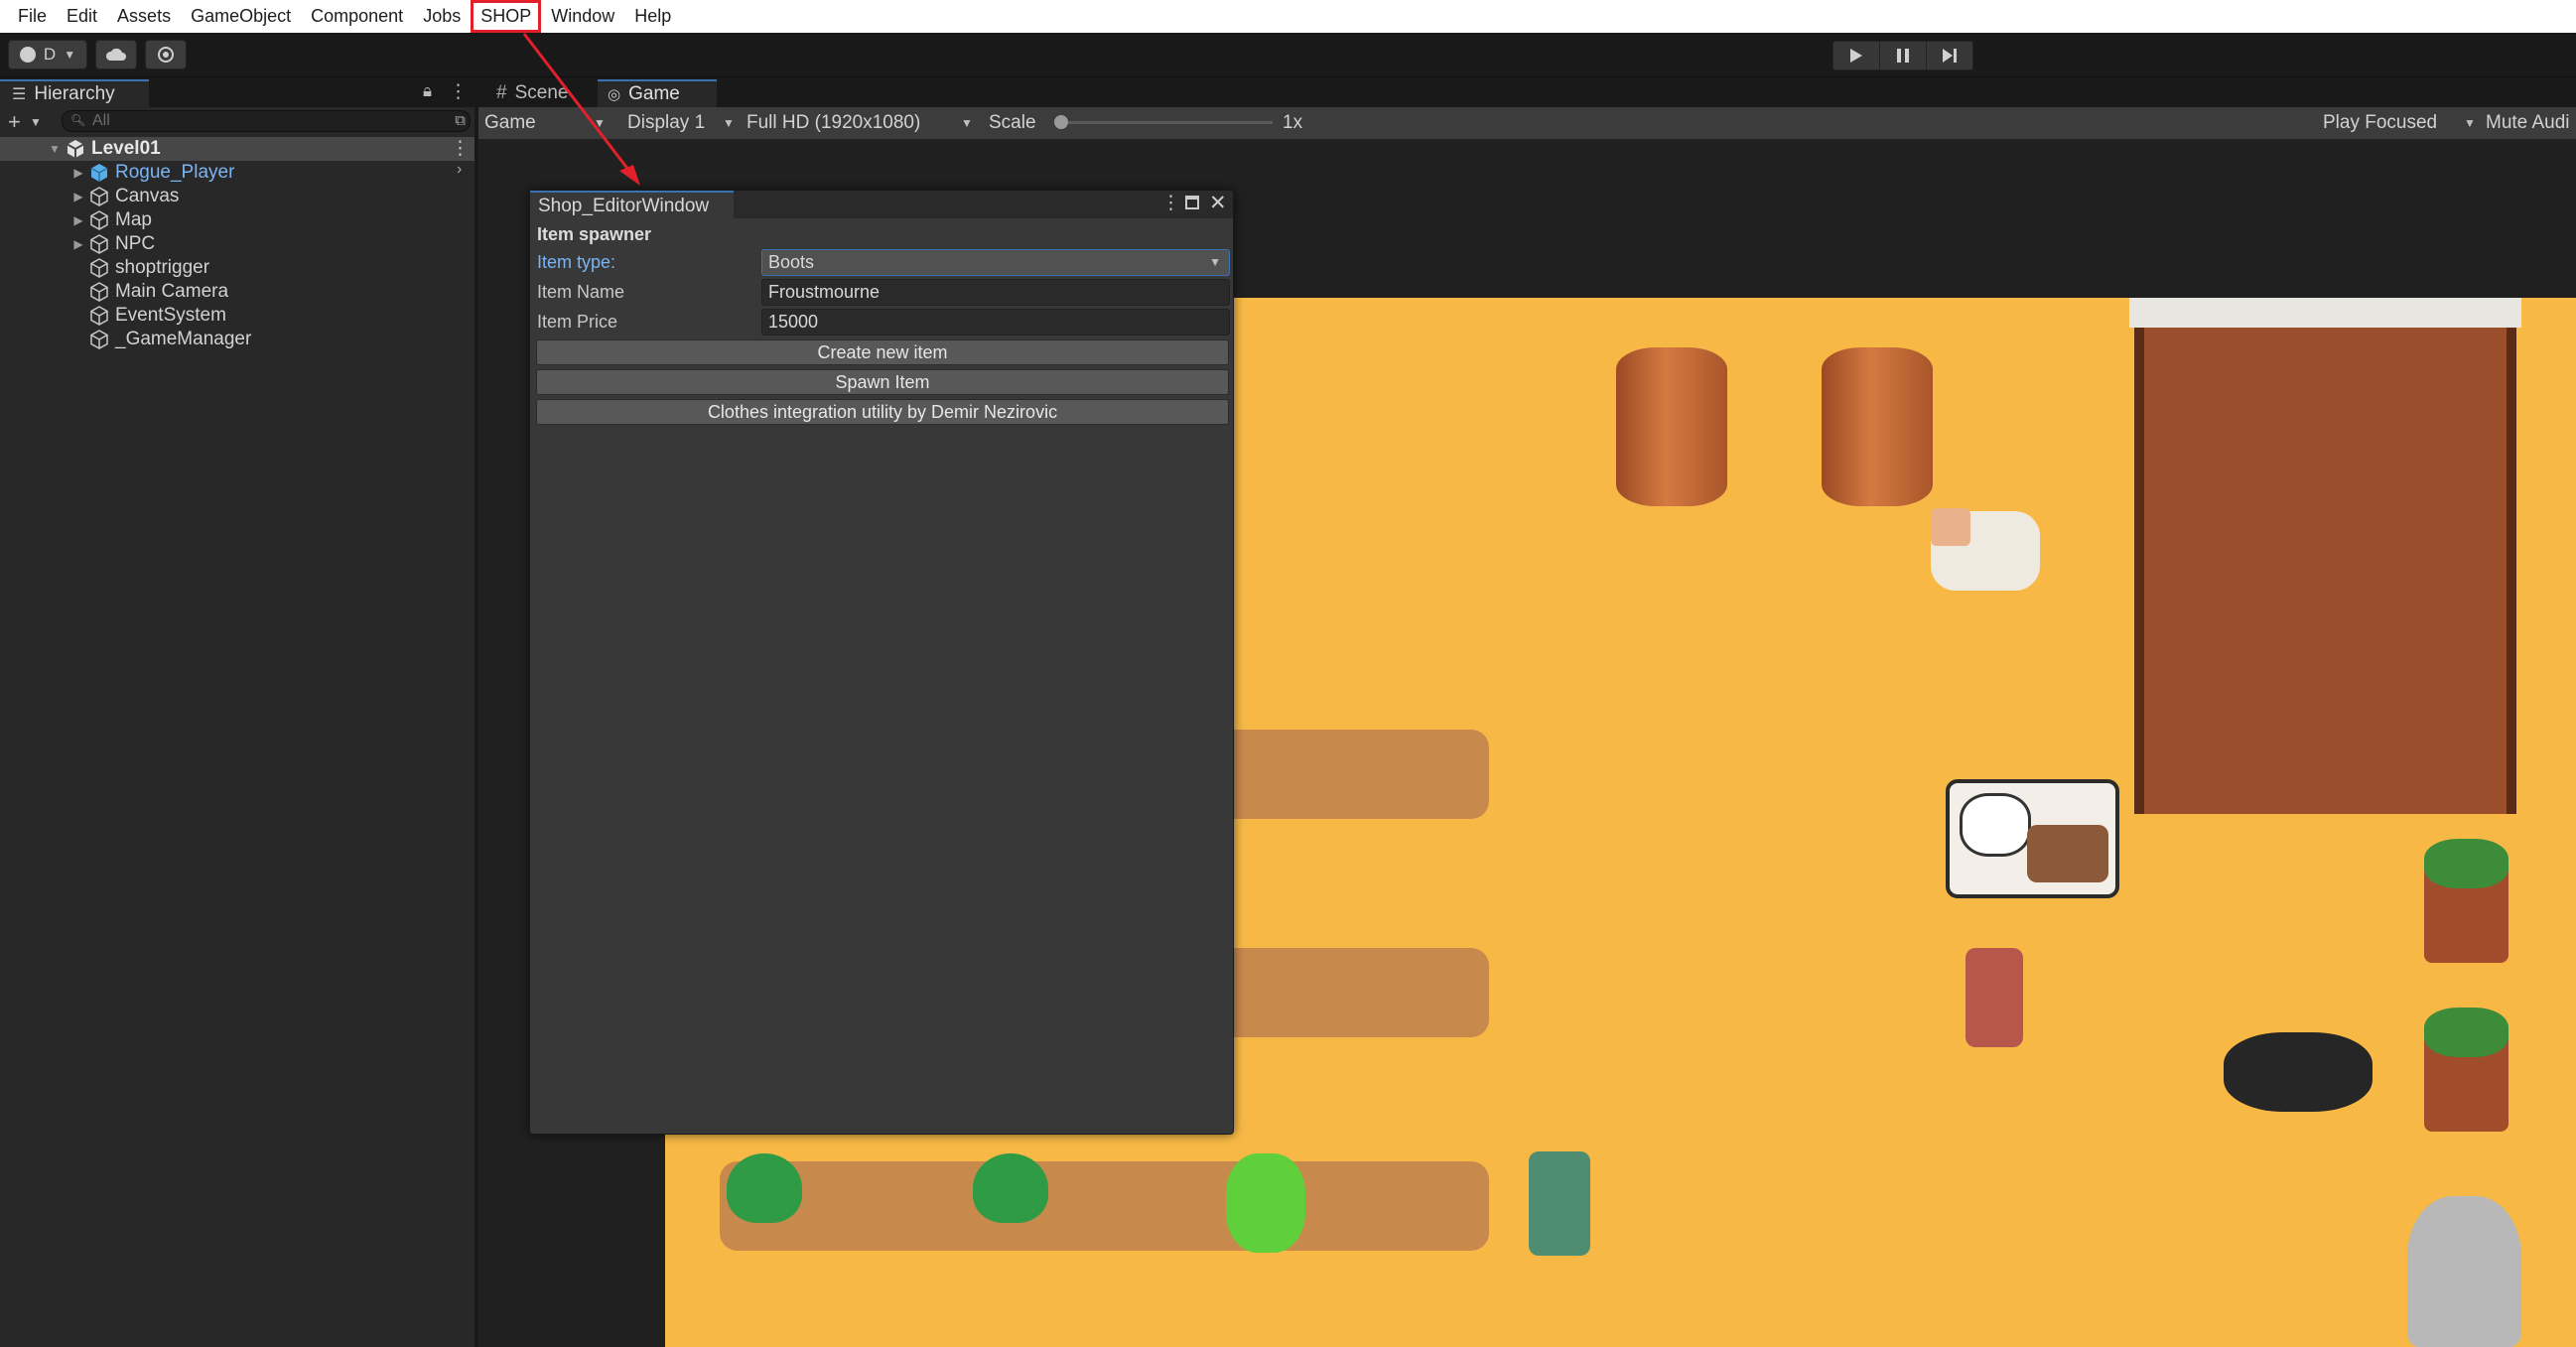 This screenshot has width=2576, height=1347. I want to click on annotation-arrow, so click(581, 109).